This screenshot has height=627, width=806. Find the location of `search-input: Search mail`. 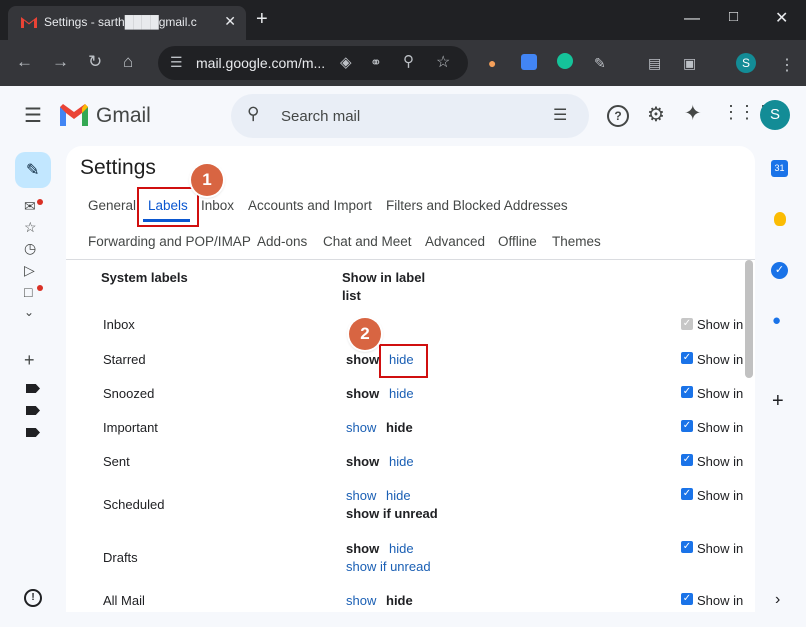

search-input: Search mail is located at coordinates (320, 116).